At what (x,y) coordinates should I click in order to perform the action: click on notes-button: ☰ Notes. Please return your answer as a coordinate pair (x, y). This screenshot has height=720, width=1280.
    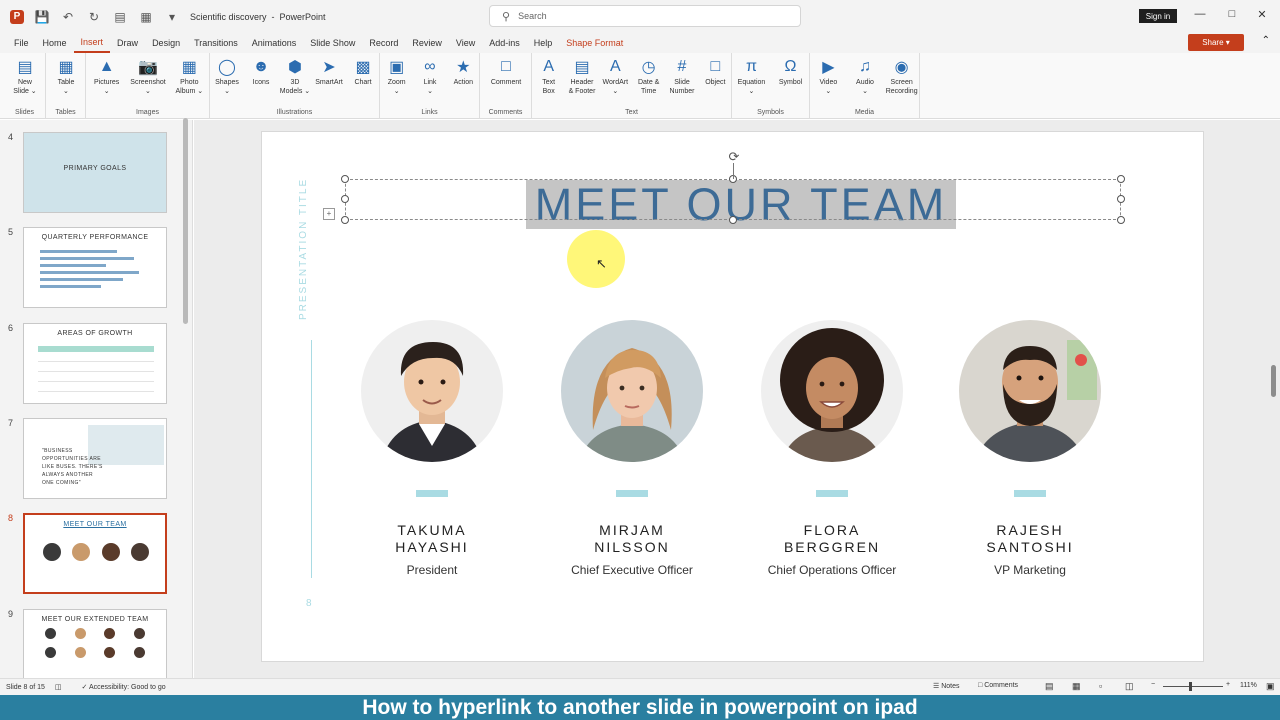
    Looking at the image, I should click on (946, 686).